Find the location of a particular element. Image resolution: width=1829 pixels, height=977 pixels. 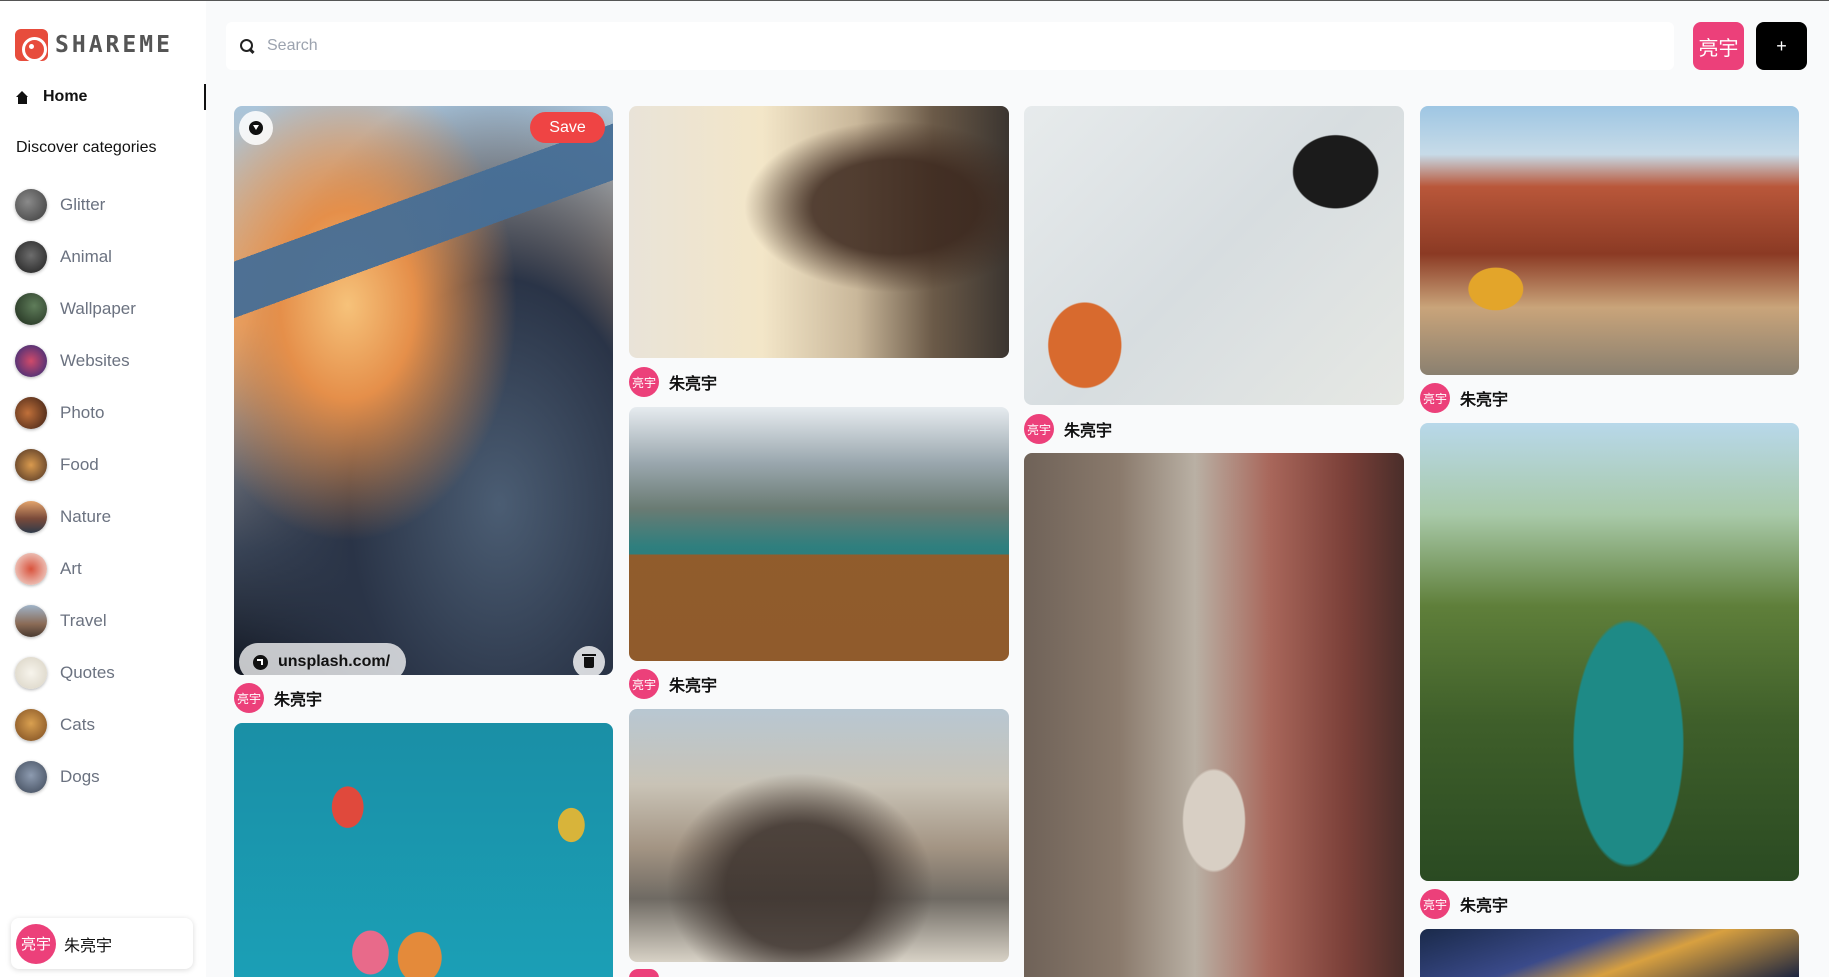

sidebar-item-travel: Travel is located at coordinates (75, 621).